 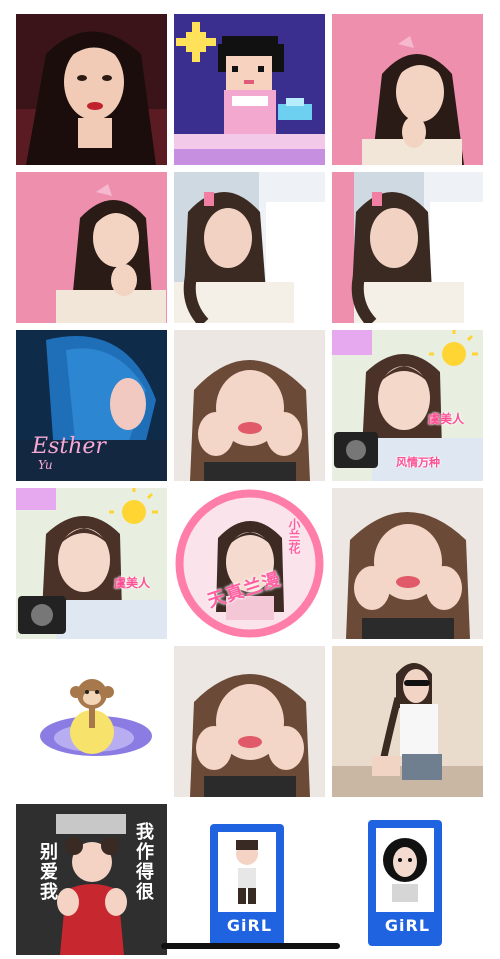 What do you see at coordinates (446, 419) in the screenshot?
I see `label-meiren: 虞美人` at bounding box center [446, 419].